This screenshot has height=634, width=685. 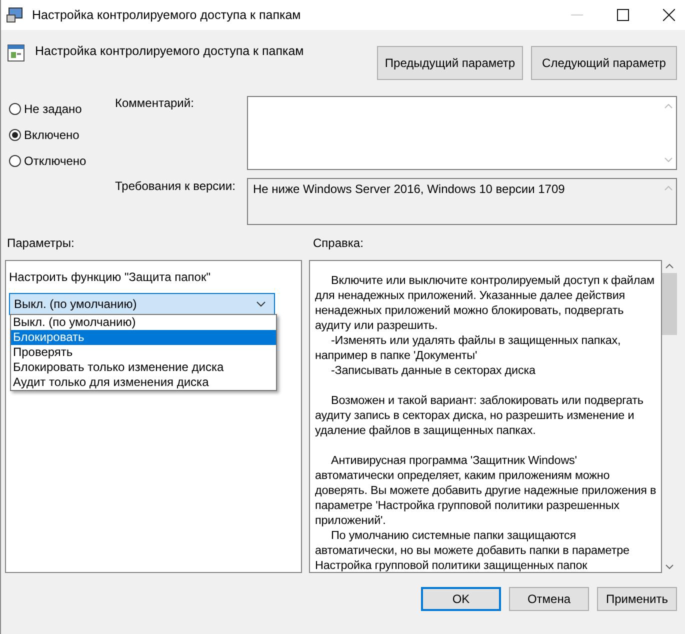 What do you see at coordinates (486, 490) in the screenshot?
I see `help-paragraph: Антивирусная программа 'Защитник Windows' автоматически определяет, каким приложениям можно доверять. Вы можете добавить другие надежные приложения в параметре 'Настройка групповой политики разрешенных приложений'.` at bounding box center [486, 490].